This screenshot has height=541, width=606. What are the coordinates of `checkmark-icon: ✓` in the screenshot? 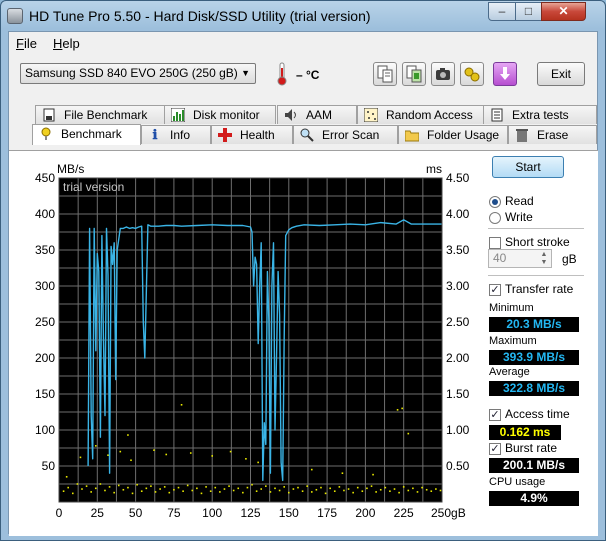 It's located at (495, 415).